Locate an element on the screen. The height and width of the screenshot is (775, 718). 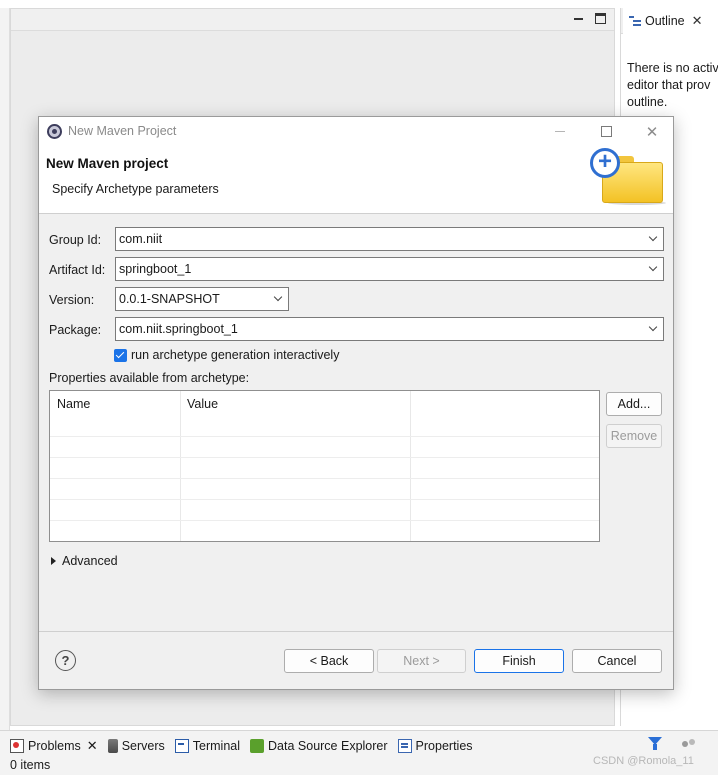
outline-message-line: There is no activ is located at coordinates (672, 68).